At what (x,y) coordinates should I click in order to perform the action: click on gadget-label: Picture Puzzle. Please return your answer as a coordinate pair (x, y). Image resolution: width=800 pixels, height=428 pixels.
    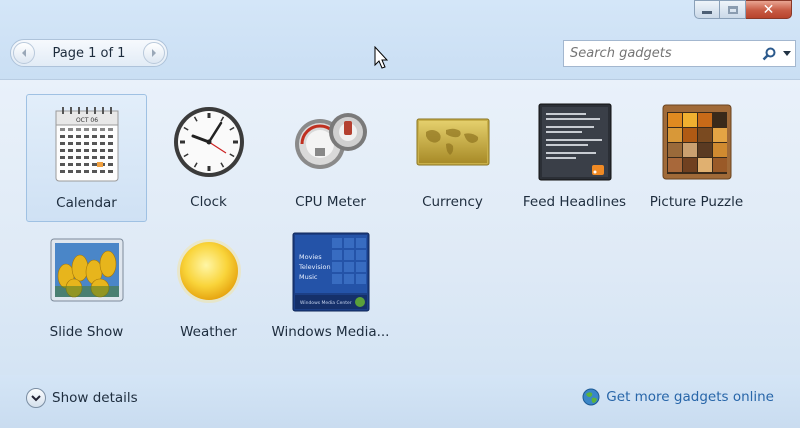
    Looking at the image, I should click on (696, 202).